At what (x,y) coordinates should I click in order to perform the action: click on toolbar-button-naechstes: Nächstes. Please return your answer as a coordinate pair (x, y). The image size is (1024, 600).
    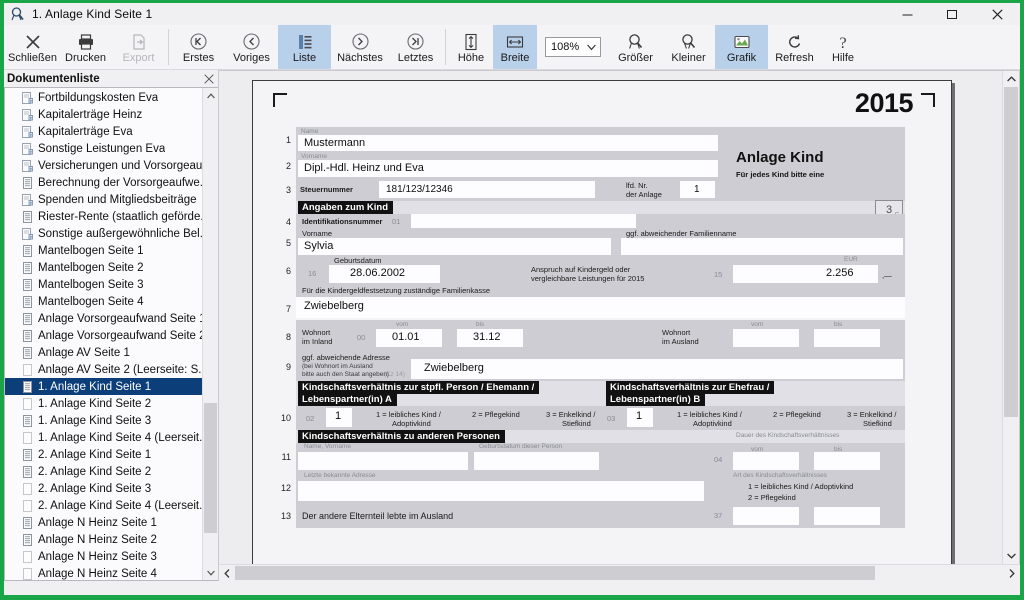
    Looking at the image, I should click on (360, 47).